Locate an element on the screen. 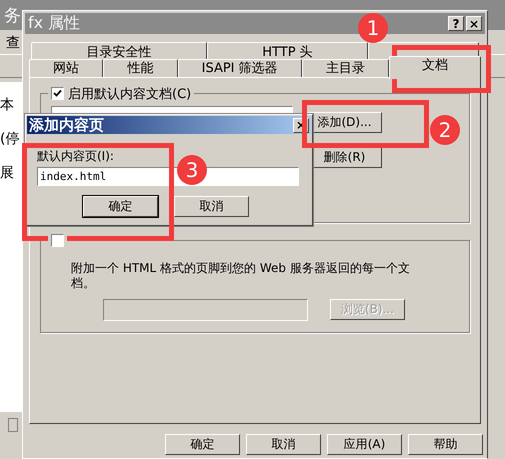 The image size is (505, 459). window-title: 务 is located at coordinates (12, 15).